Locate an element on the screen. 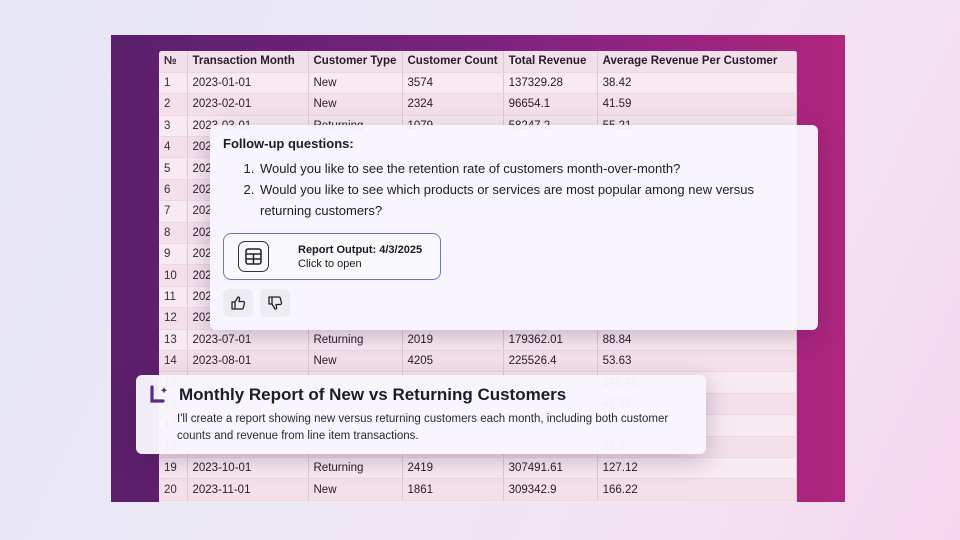 The width and height of the screenshot is (960, 540). table-cell: 4205 is located at coordinates (453, 361).